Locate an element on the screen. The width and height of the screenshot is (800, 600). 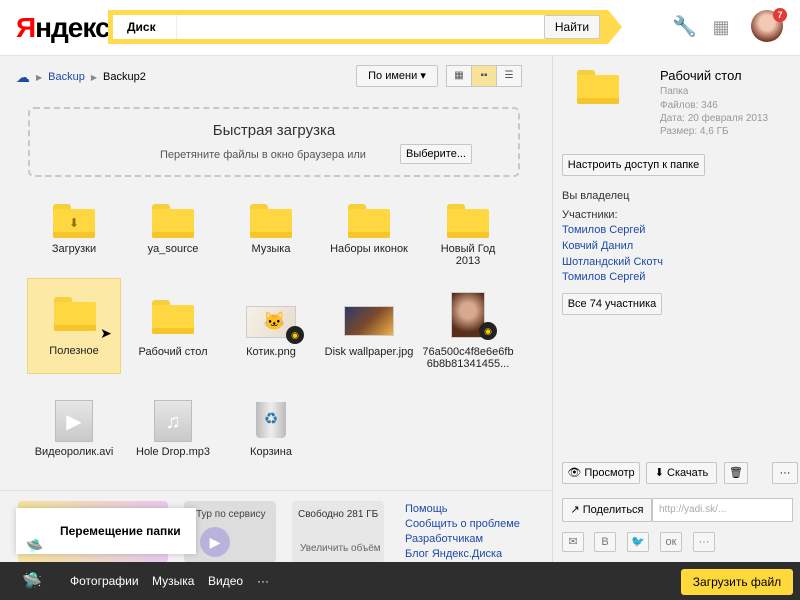
owner-label: Вы владелец is located at coordinates (596, 196).